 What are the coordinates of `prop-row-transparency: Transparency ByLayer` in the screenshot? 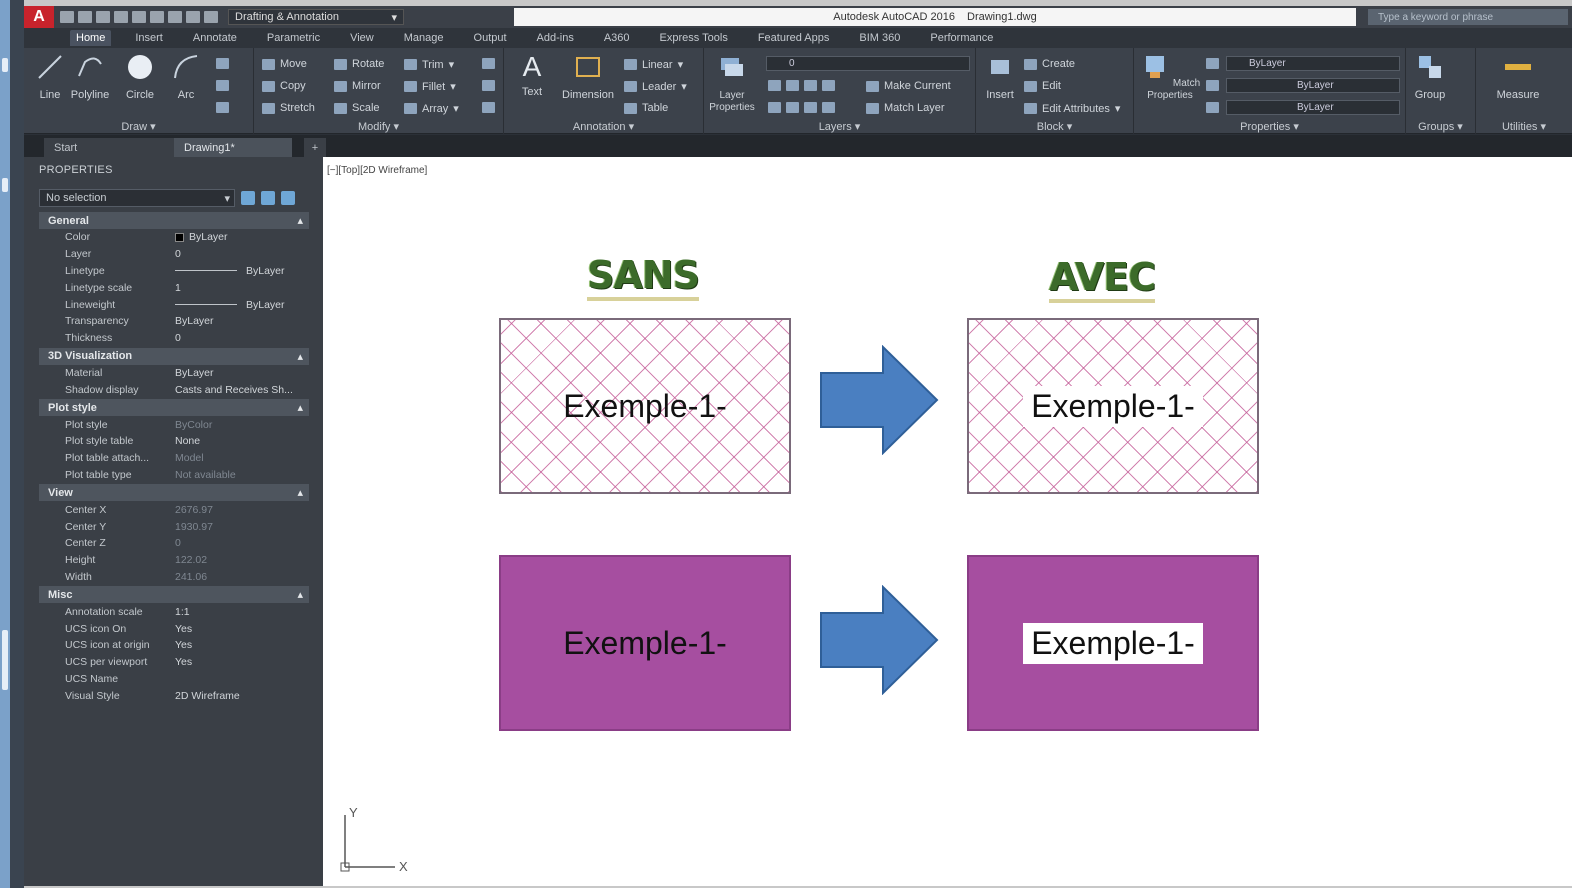 It's located at (174, 321).